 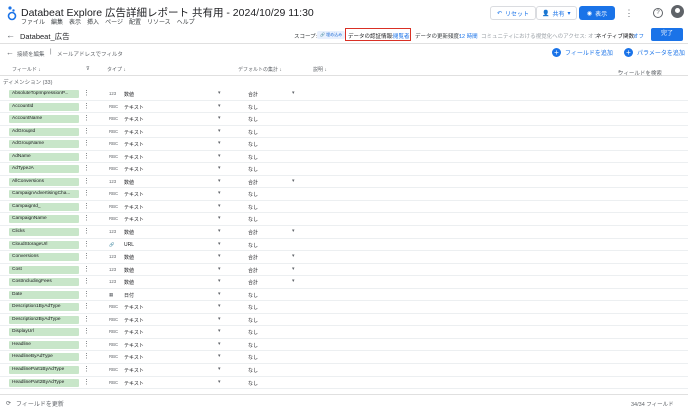 I want to click on type-label: 日付, so click(x=129, y=295).